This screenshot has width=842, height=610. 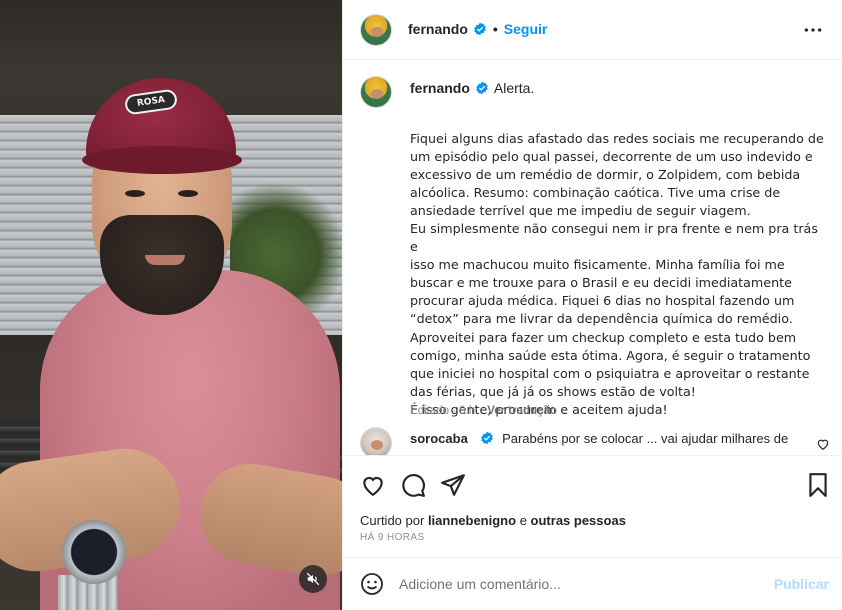 I want to click on post-header: fernando • Seguir, so click(x=592, y=30).